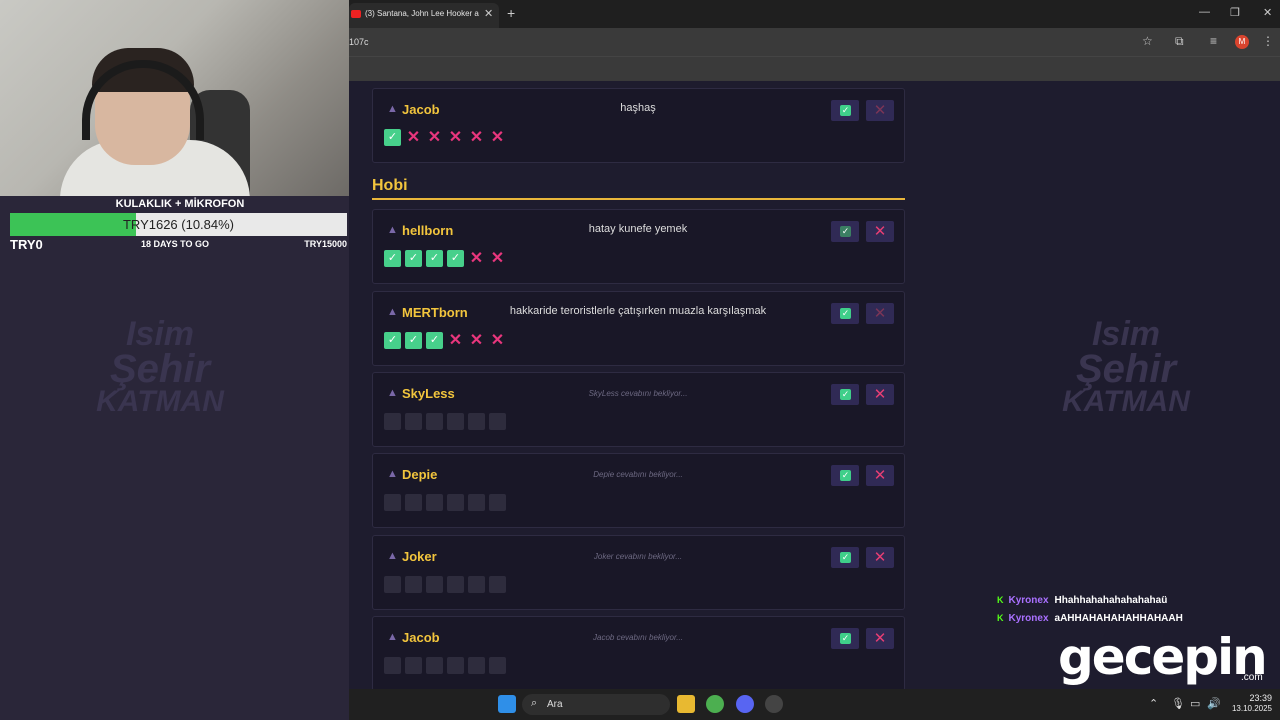 The image size is (1280, 720). I want to click on window-close-icon: ✕, so click(1267, 12).